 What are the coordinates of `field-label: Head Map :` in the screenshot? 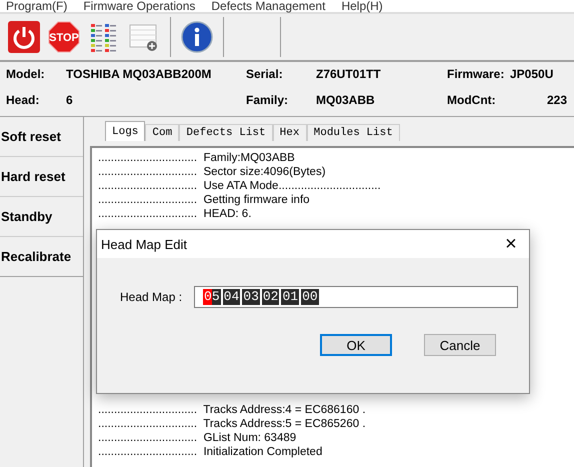 It's located at (151, 297).